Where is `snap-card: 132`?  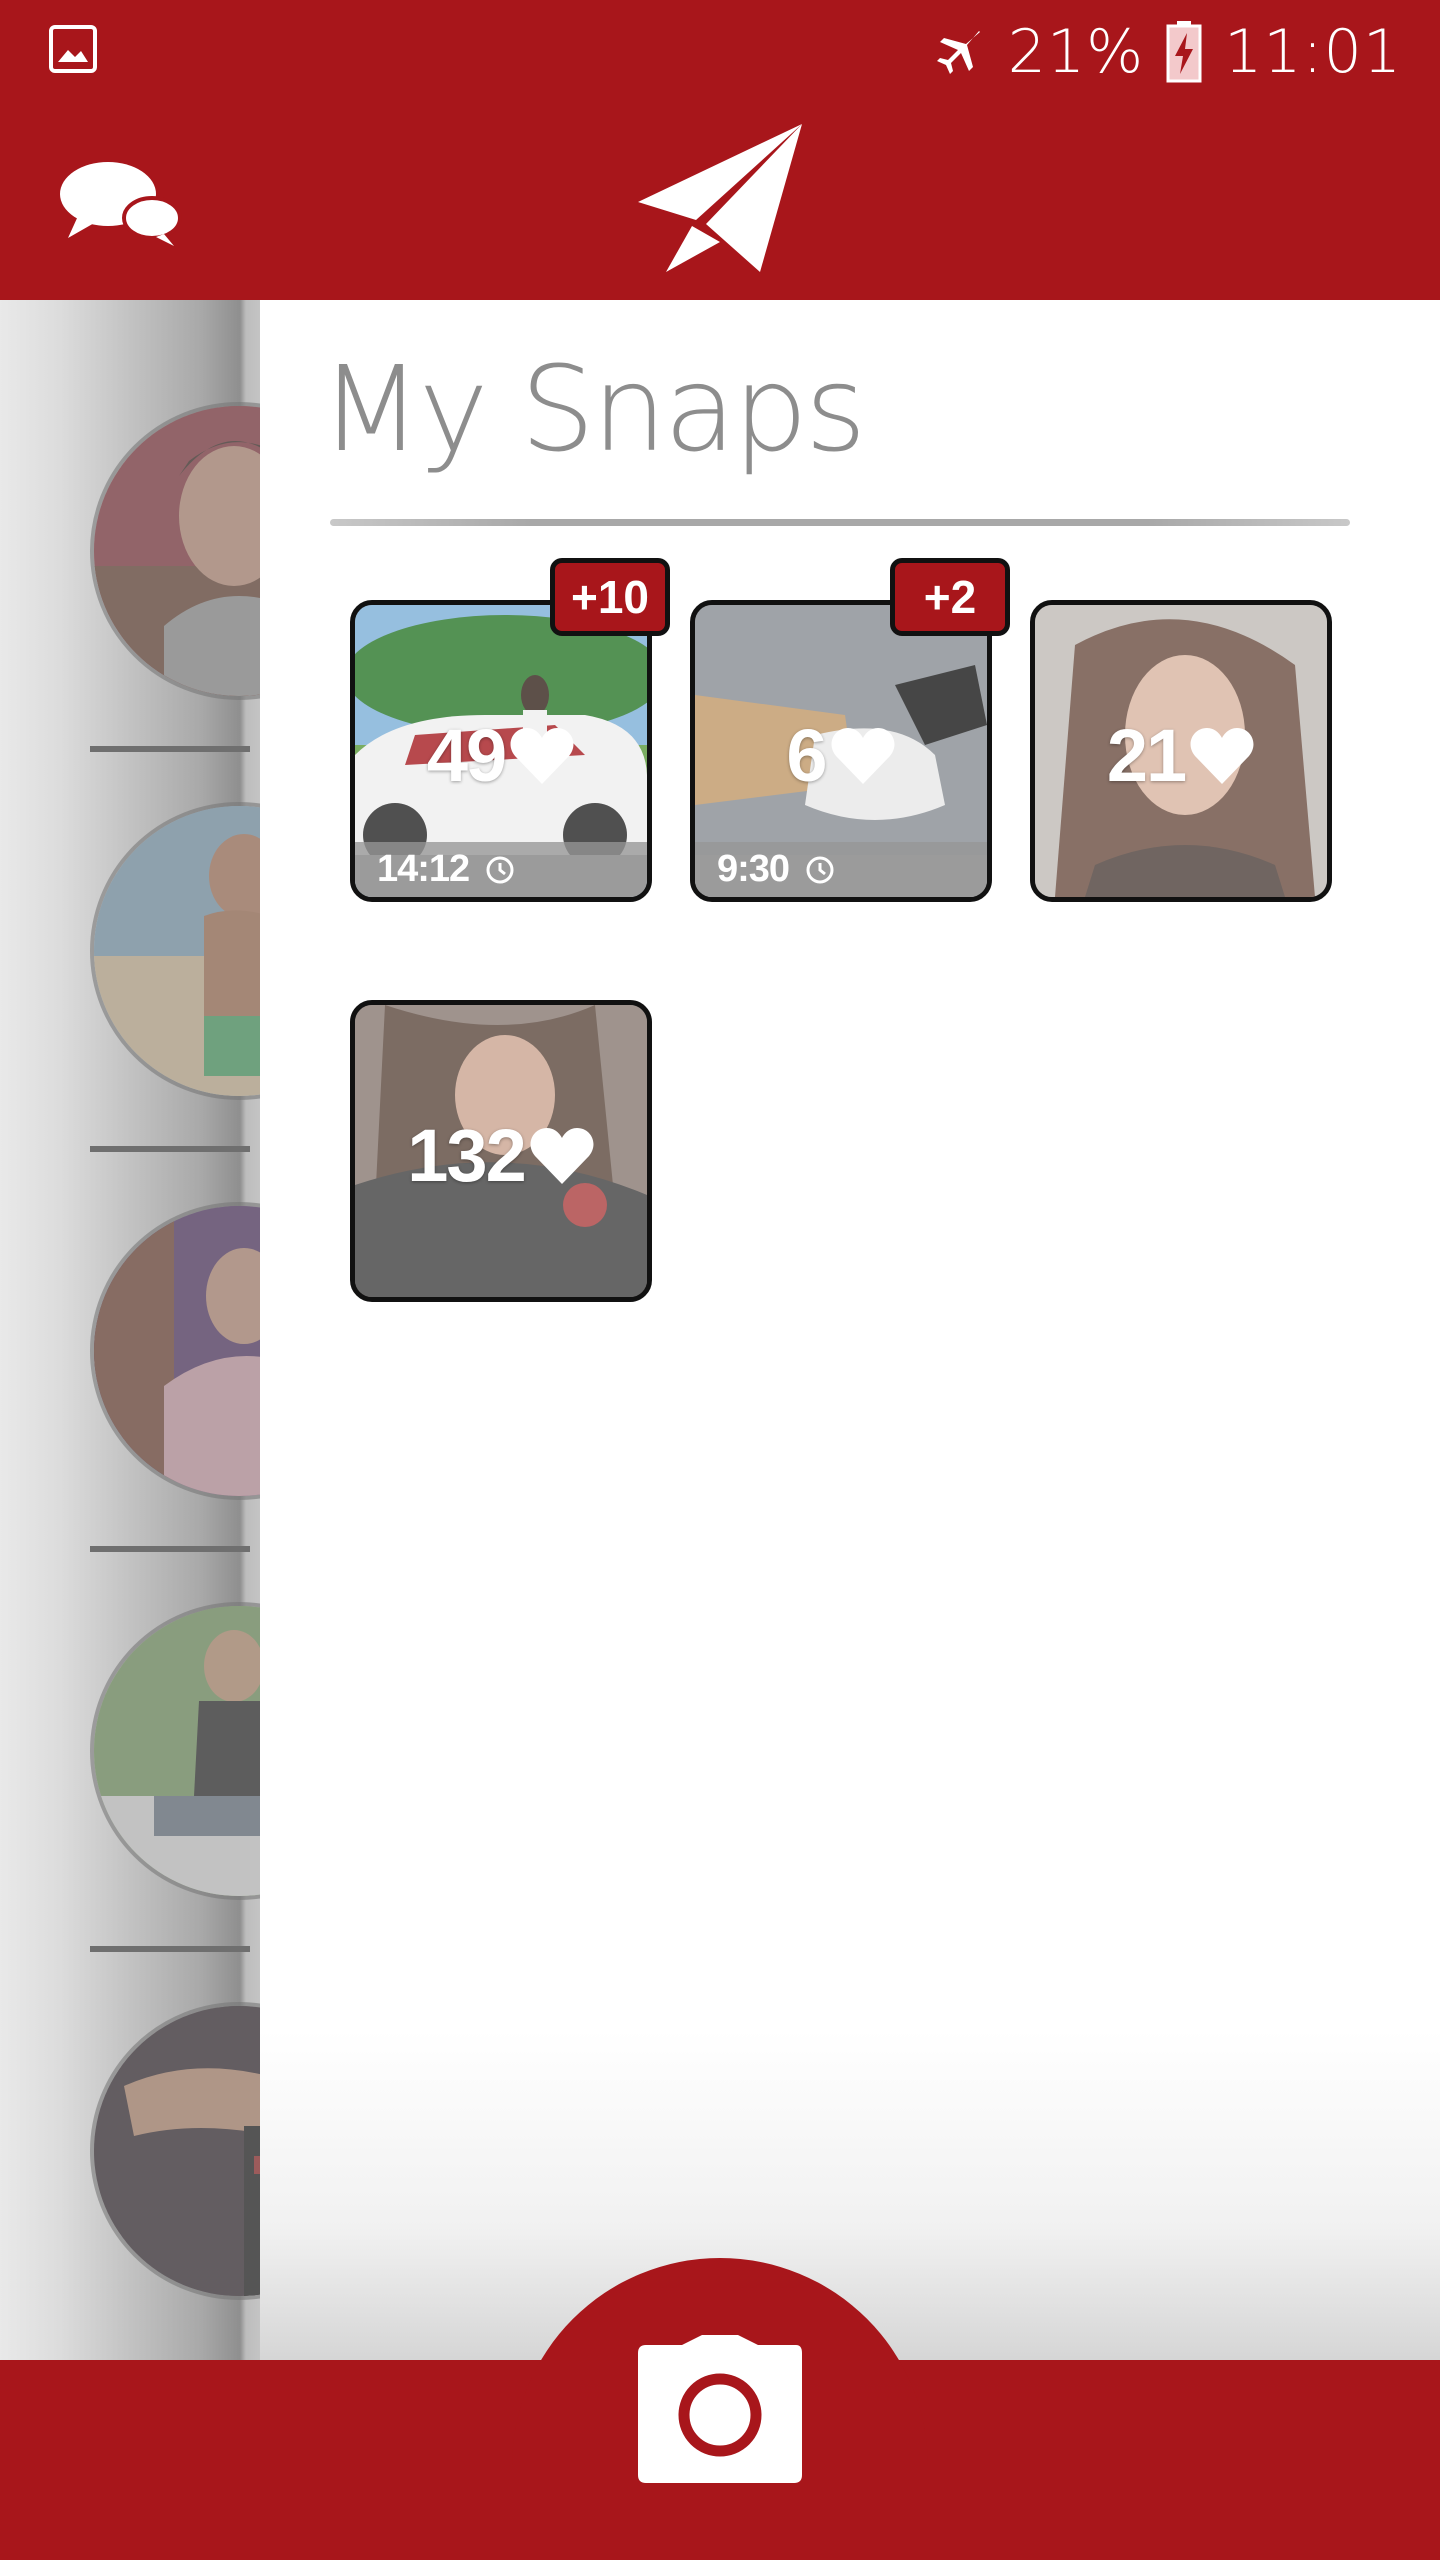
snap-card: 132 is located at coordinates (501, 1151).